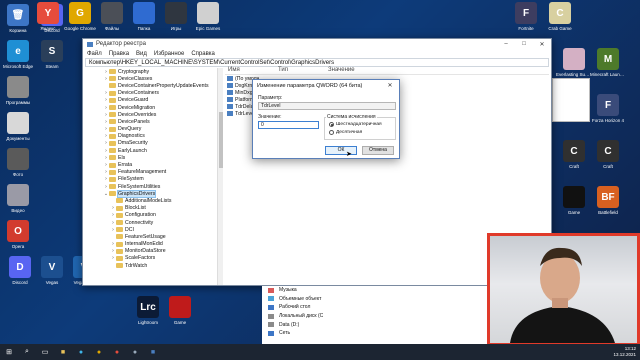 This screenshot has width=640, height=360. I want to click on tree-item: › EarlyLaunch, so click(151, 150).